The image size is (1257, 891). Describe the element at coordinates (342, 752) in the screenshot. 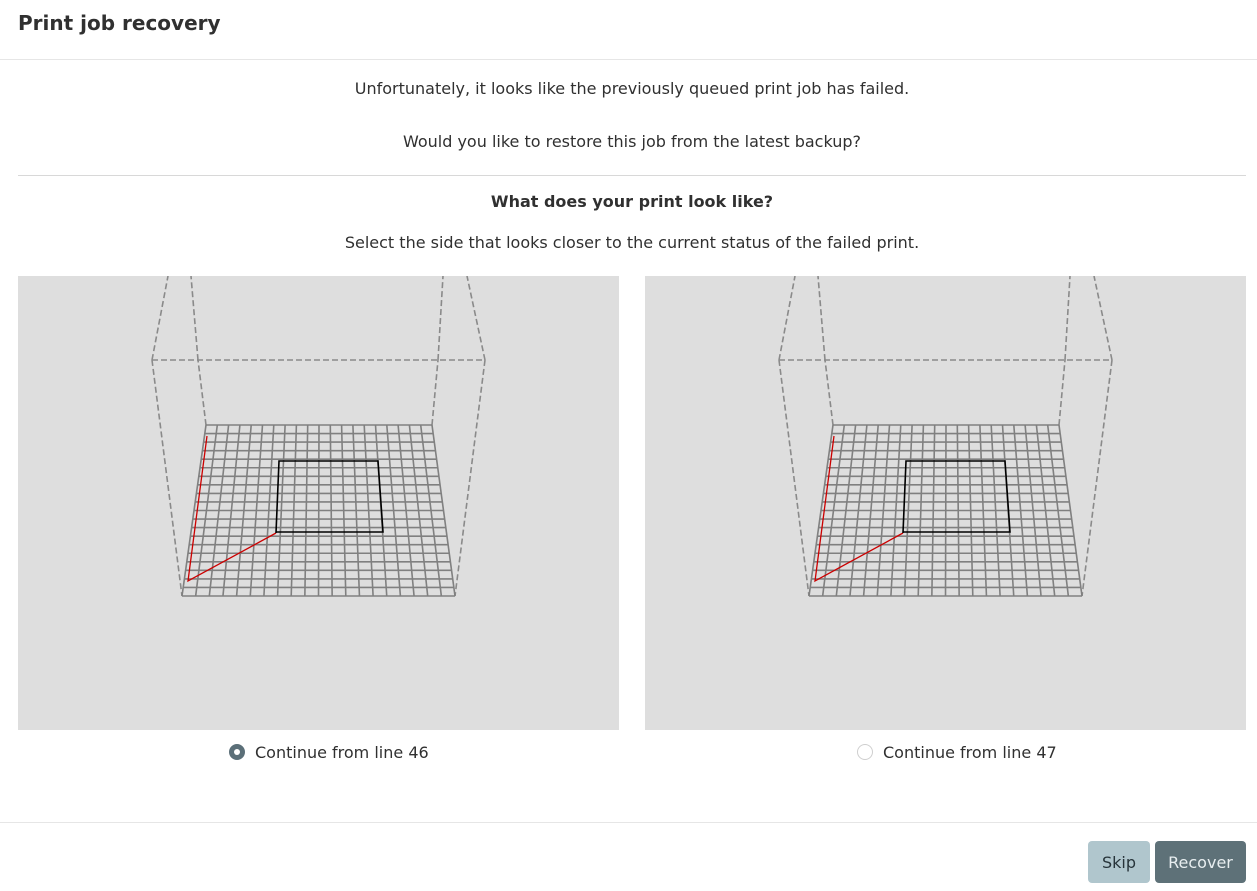

I see `option-line-46-label: Continue from line 46` at that location.